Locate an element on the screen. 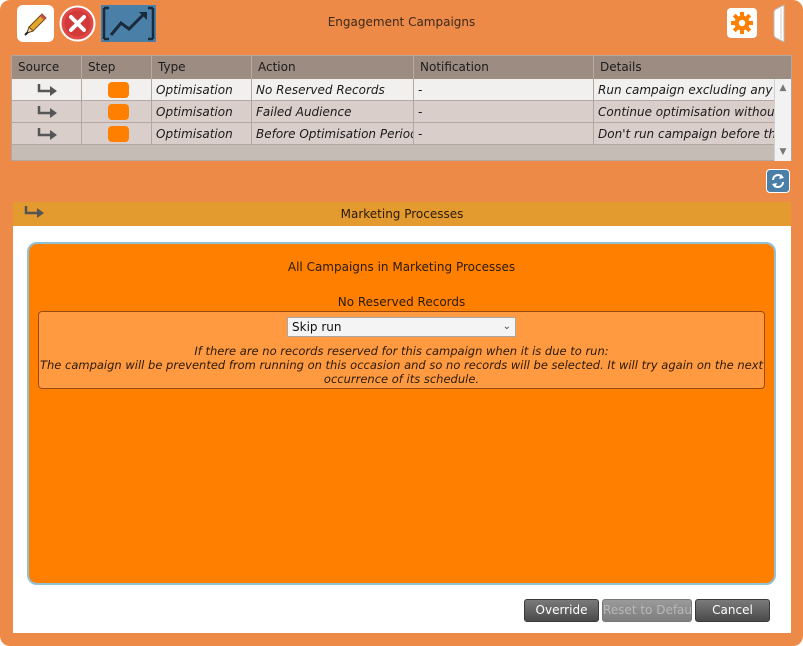  action-cell: Before Optimisation Period is located at coordinates (333, 134).